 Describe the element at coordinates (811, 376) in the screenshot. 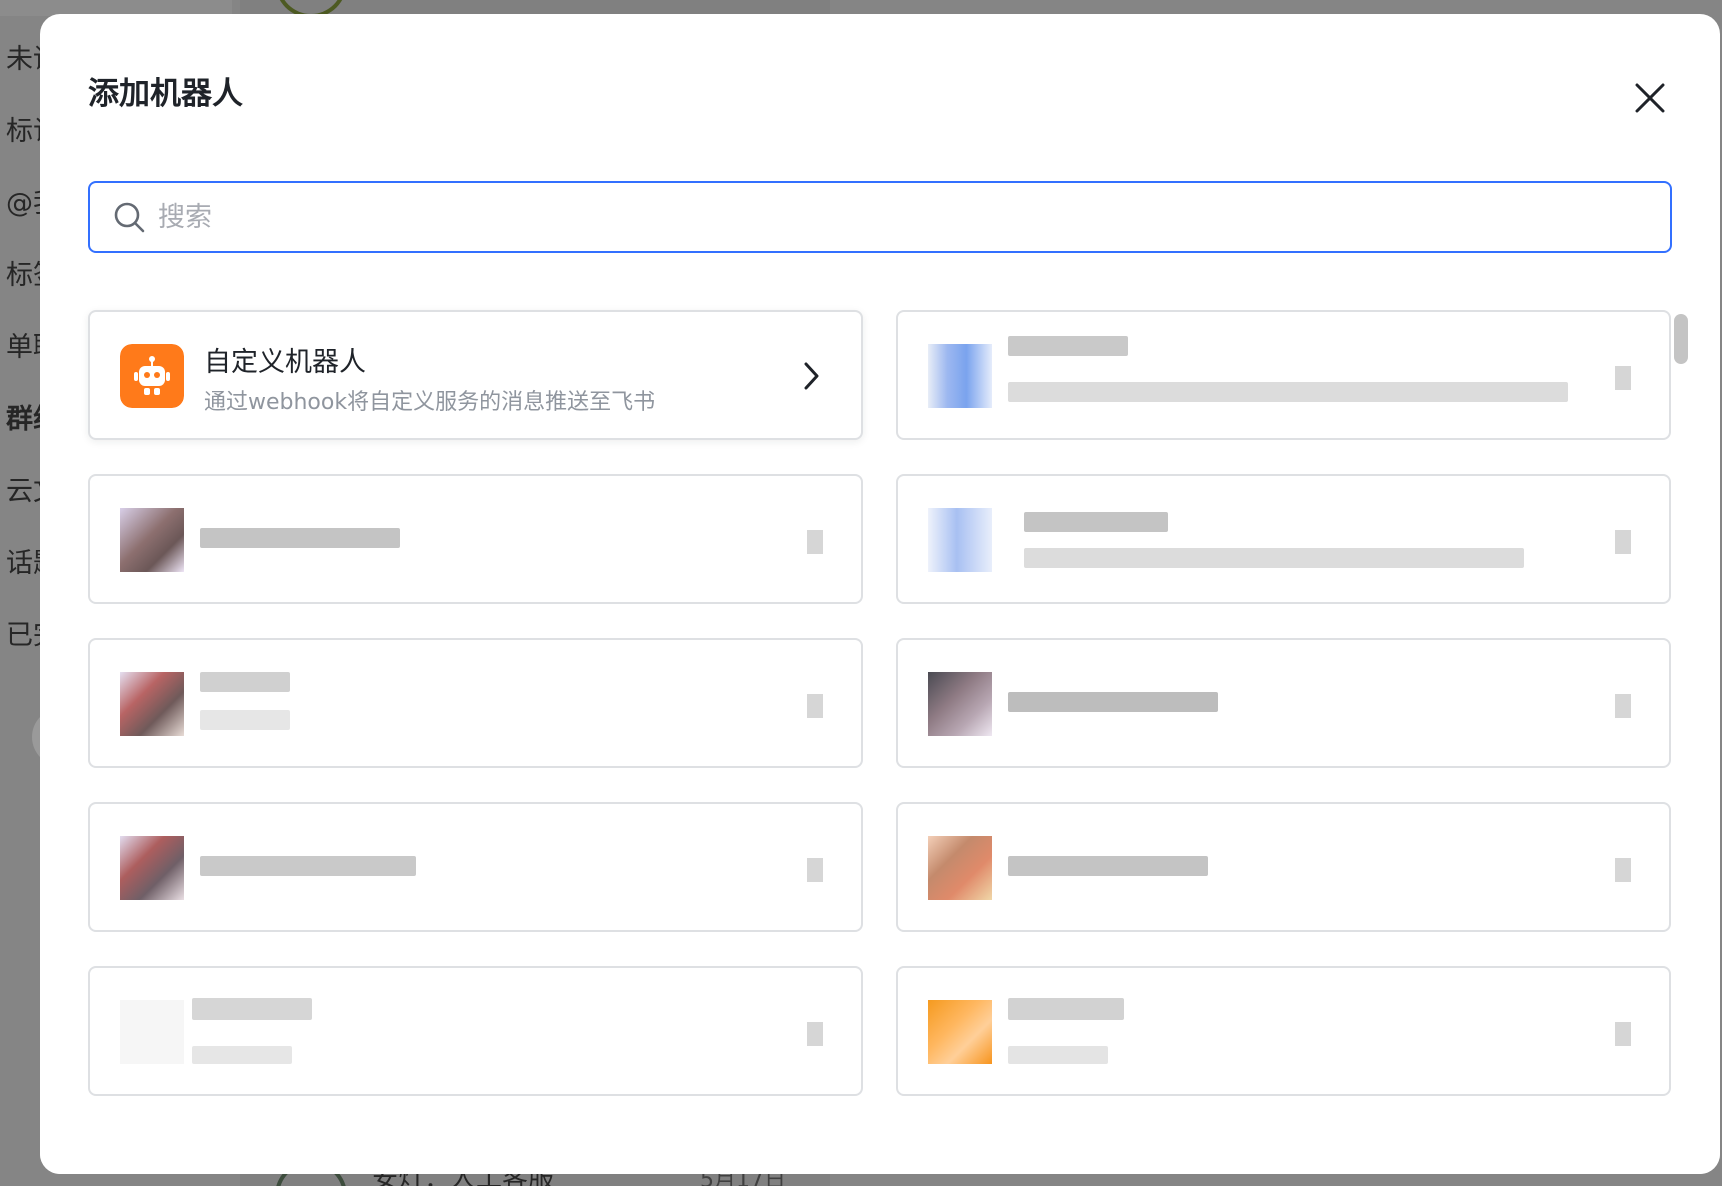

I see `chevron-right-icon` at that location.